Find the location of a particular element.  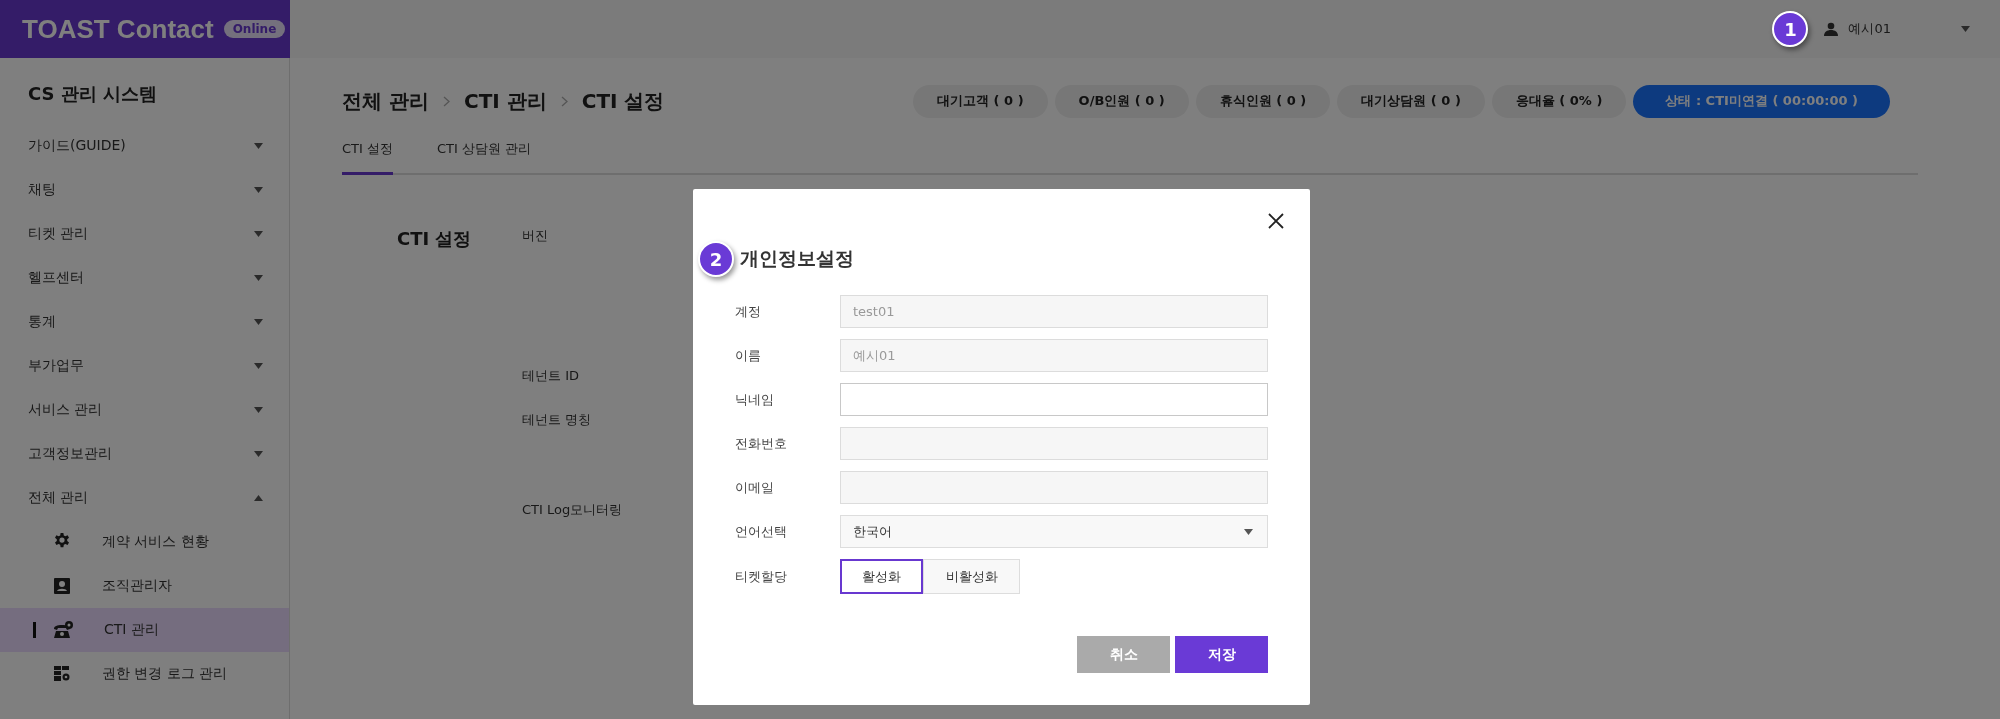

field-label: 버진 is located at coordinates (535, 236).